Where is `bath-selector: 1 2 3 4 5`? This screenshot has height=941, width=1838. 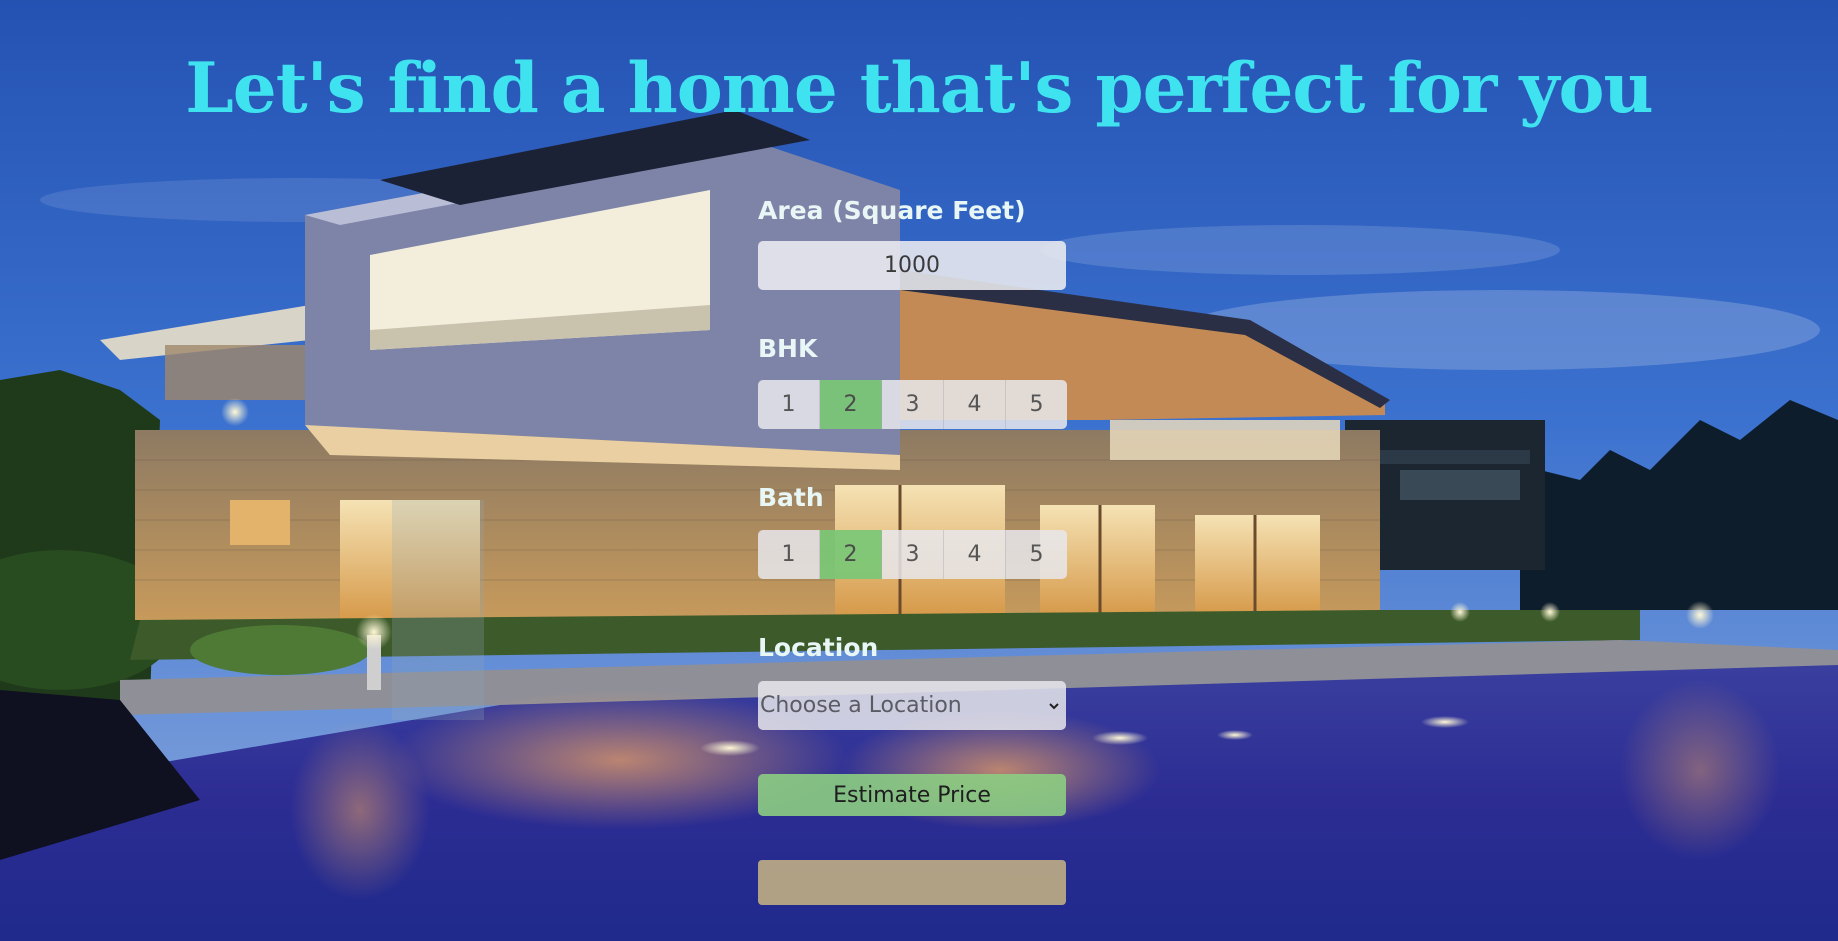 bath-selector: 1 2 3 4 5 is located at coordinates (912, 554).